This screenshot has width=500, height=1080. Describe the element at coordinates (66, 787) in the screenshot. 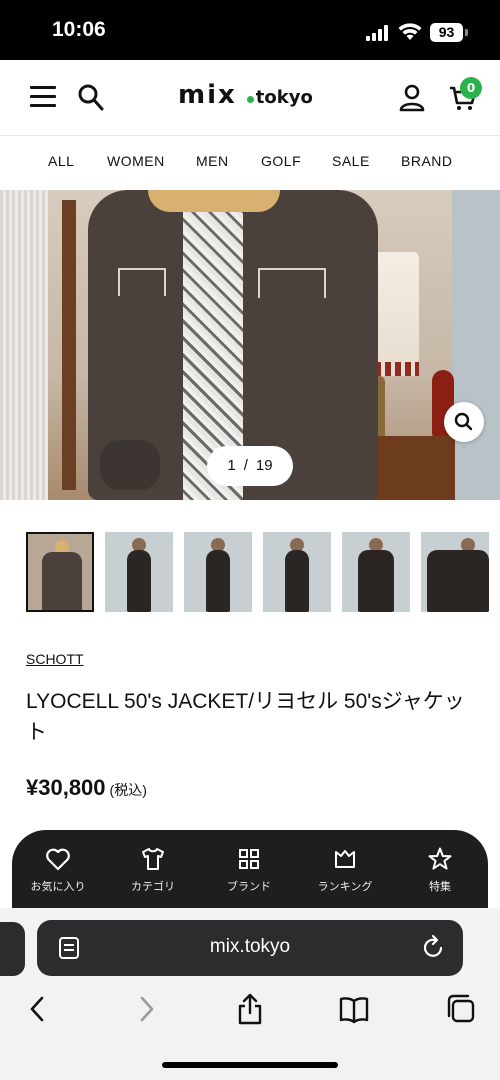

I see `price-amount: ¥30,800` at that location.